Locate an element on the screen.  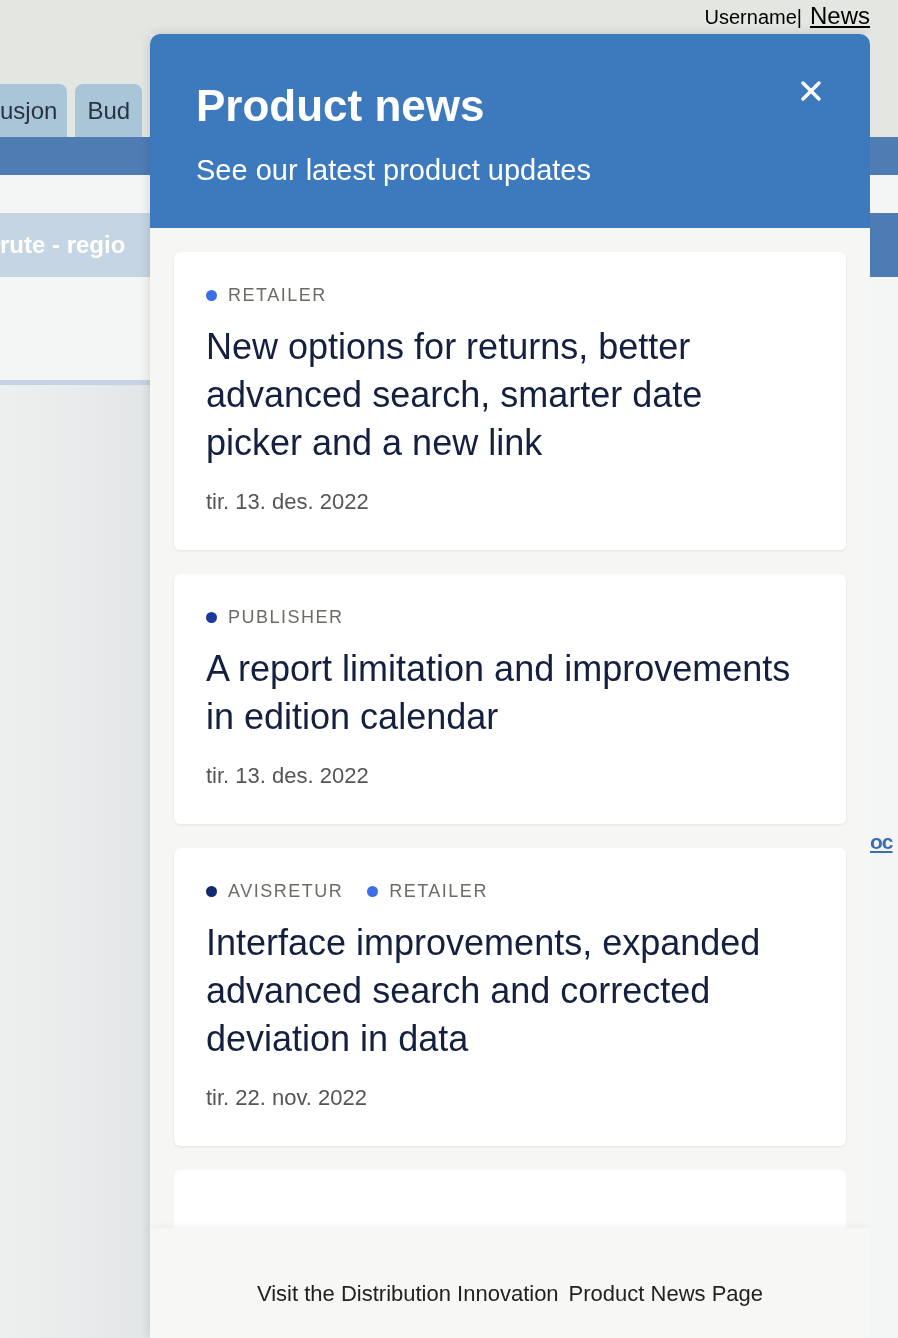
panel-title: Product news is located at coordinates (341, 106).